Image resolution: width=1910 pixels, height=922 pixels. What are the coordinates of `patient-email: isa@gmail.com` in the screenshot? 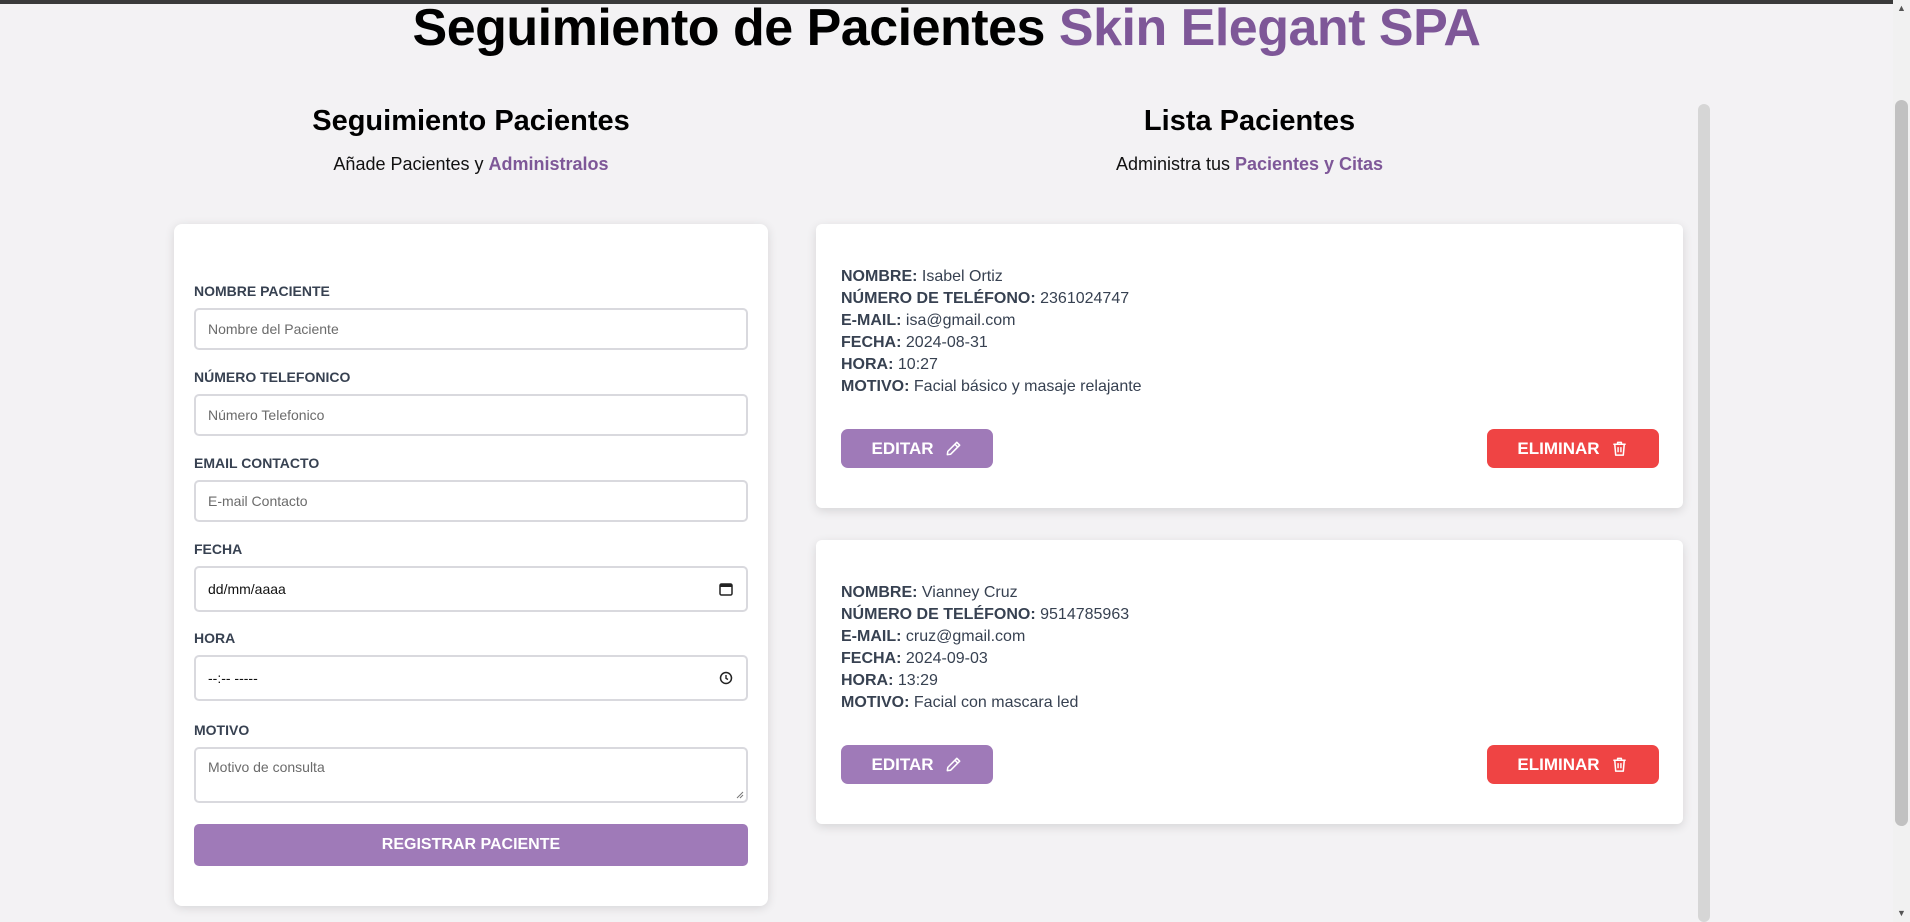 It's located at (960, 320).